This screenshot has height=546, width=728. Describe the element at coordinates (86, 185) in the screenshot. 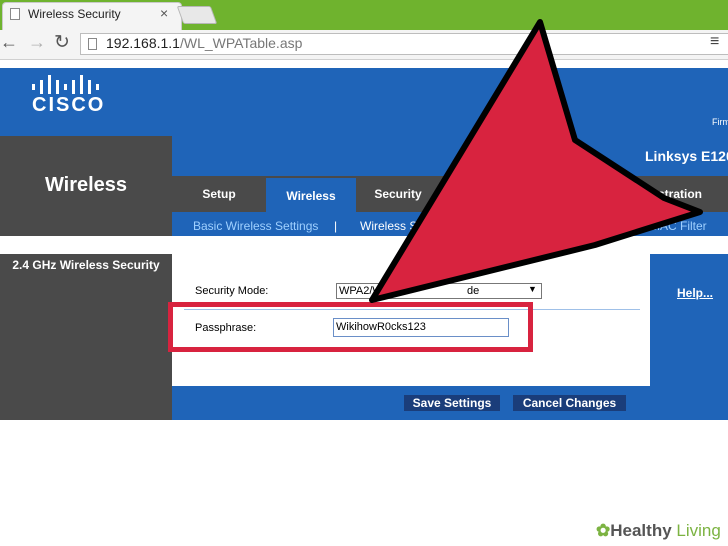

I see `section-title: Wireless` at that location.